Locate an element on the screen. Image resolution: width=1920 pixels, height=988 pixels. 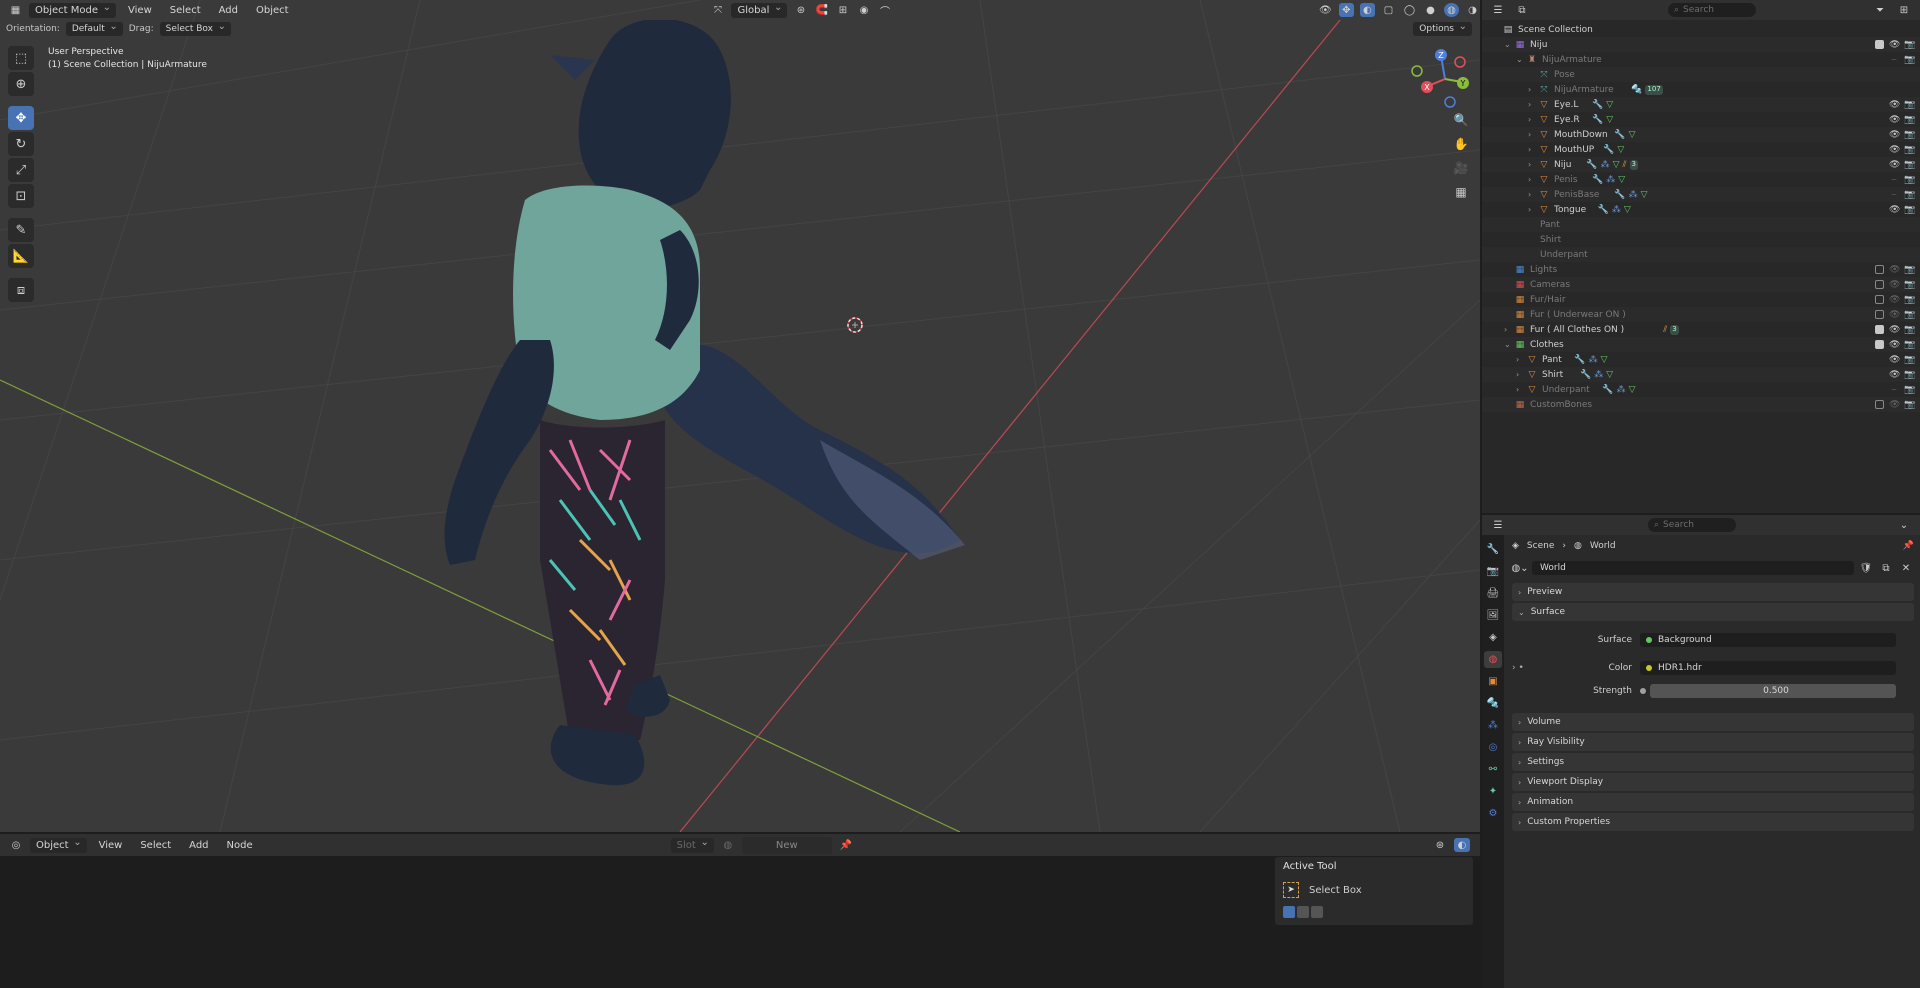
pivot-icon: ⊛ is located at coordinates (800, 10).